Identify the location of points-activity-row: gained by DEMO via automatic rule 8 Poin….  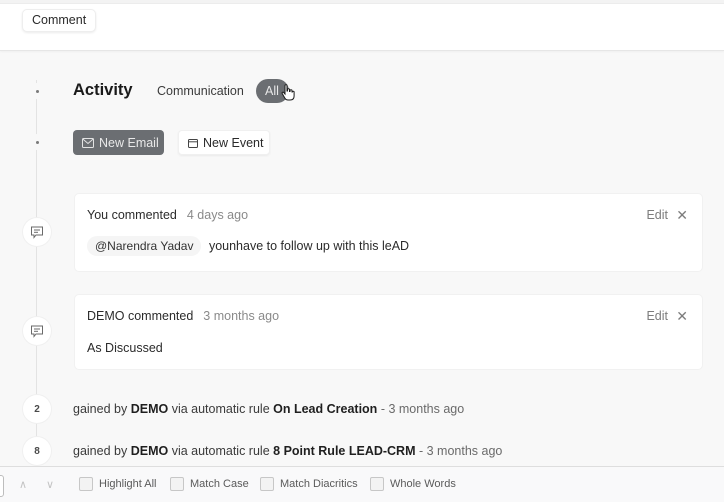
(287, 451).